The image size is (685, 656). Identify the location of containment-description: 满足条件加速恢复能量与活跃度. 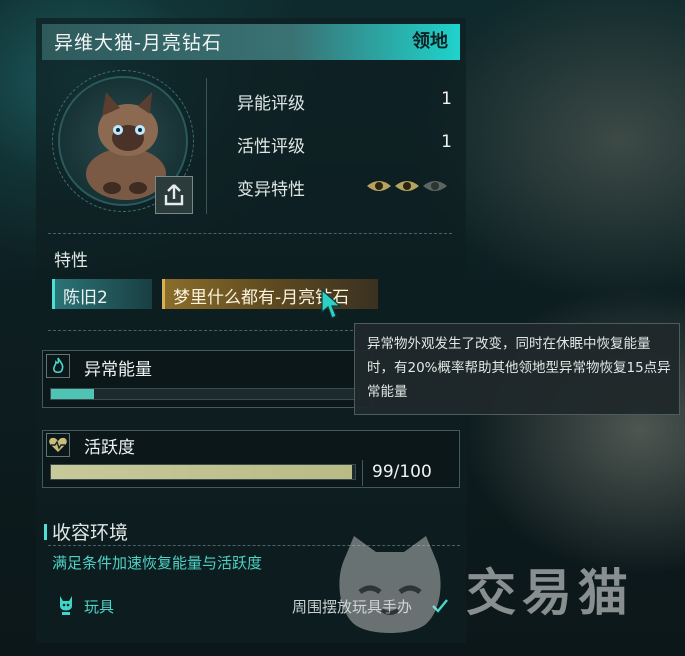
(157, 563).